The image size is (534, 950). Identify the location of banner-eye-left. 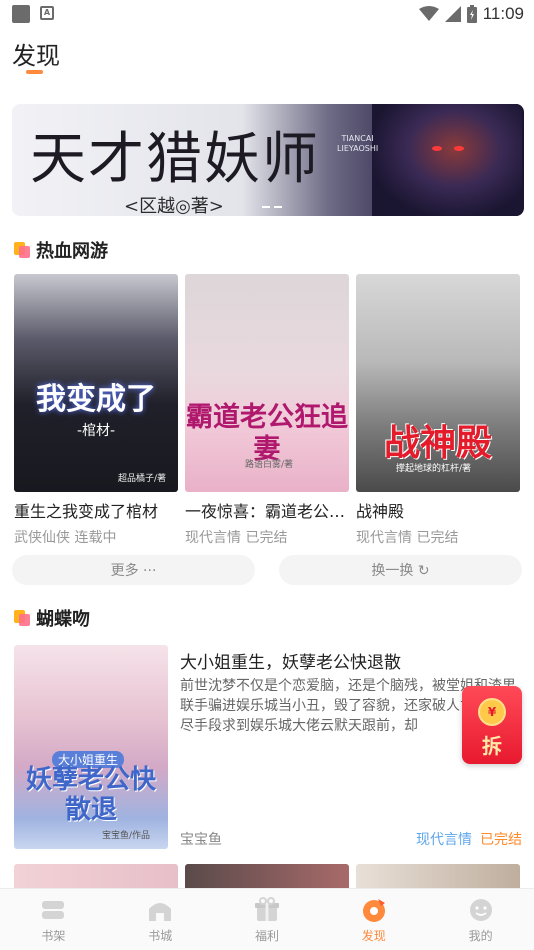
(437, 148).